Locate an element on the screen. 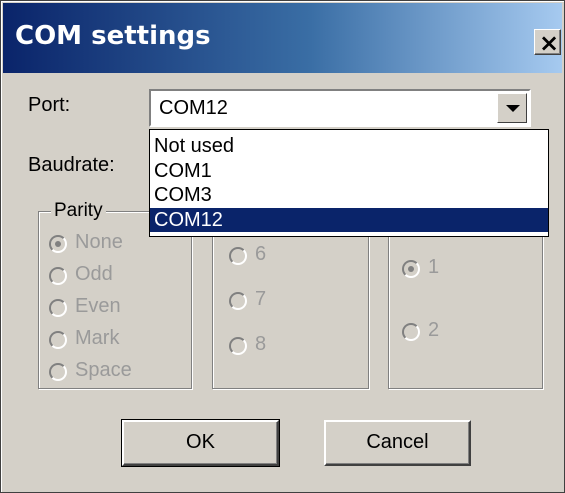 Image resolution: width=565 pixels, height=493 pixels. stopbits-option-label: 1 is located at coordinates (434, 267).